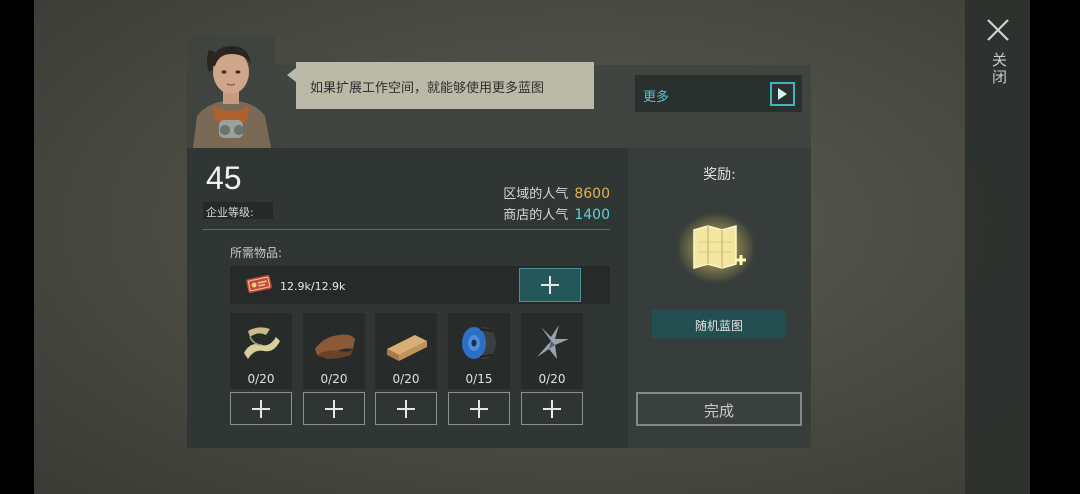 Image resolution: width=1080 pixels, height=494 pixels. What do you see at coordinates (440, 85) in the screenshot?
I see `npc-speech-bubble: 如果扩展工作空间，就能够使用更多蓝图` at bounding box center [440, 85].